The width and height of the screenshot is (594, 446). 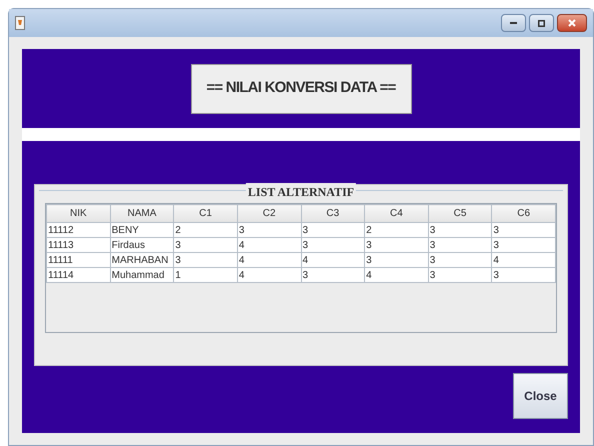 I want to click on table-cell: 11114, so click(x=78, y=275).